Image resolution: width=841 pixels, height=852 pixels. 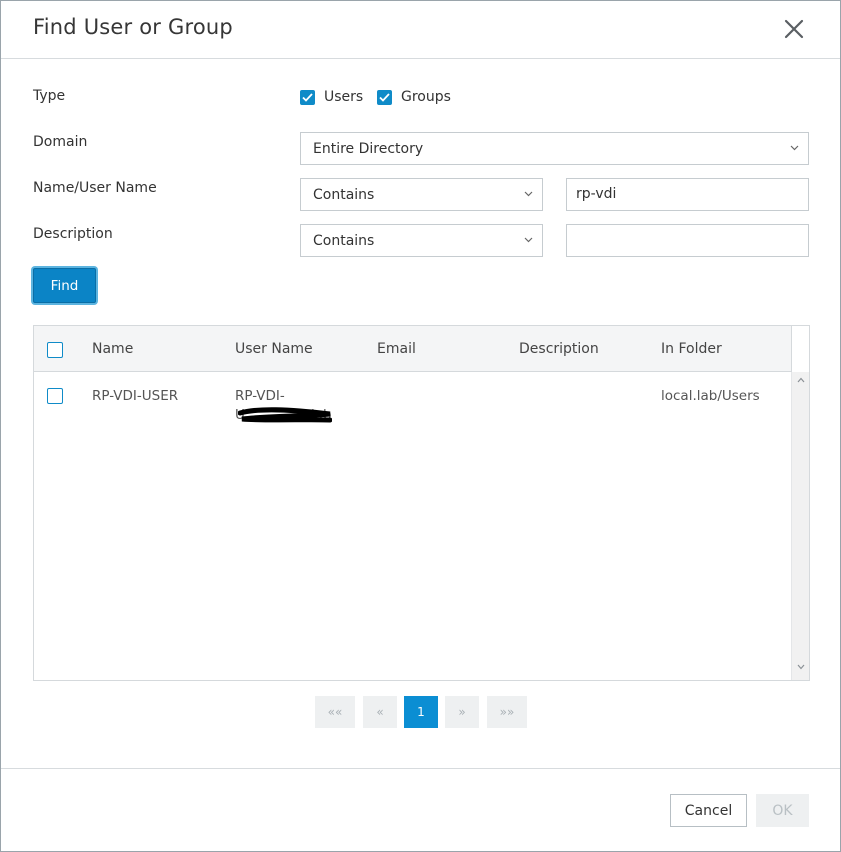 What do you see at coordinates (368, 149) in the screenshot?
I see `domain-select-value: Entire Directory` at bounding box center [368, 149].